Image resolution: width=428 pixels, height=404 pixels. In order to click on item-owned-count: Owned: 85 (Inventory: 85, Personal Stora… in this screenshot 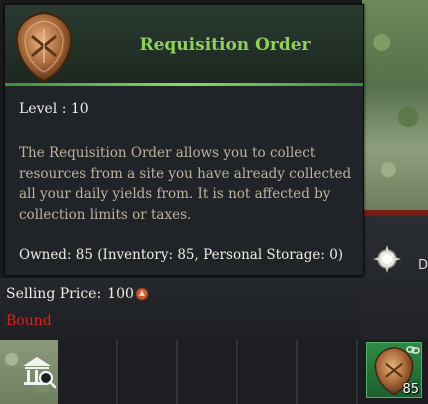, I will do `click(181, 255)`.